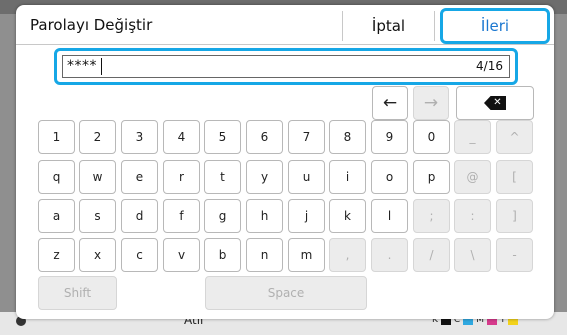  Describe the element at coordinates (222, 255) in the screenshot. I see `key-b: b` at that location.